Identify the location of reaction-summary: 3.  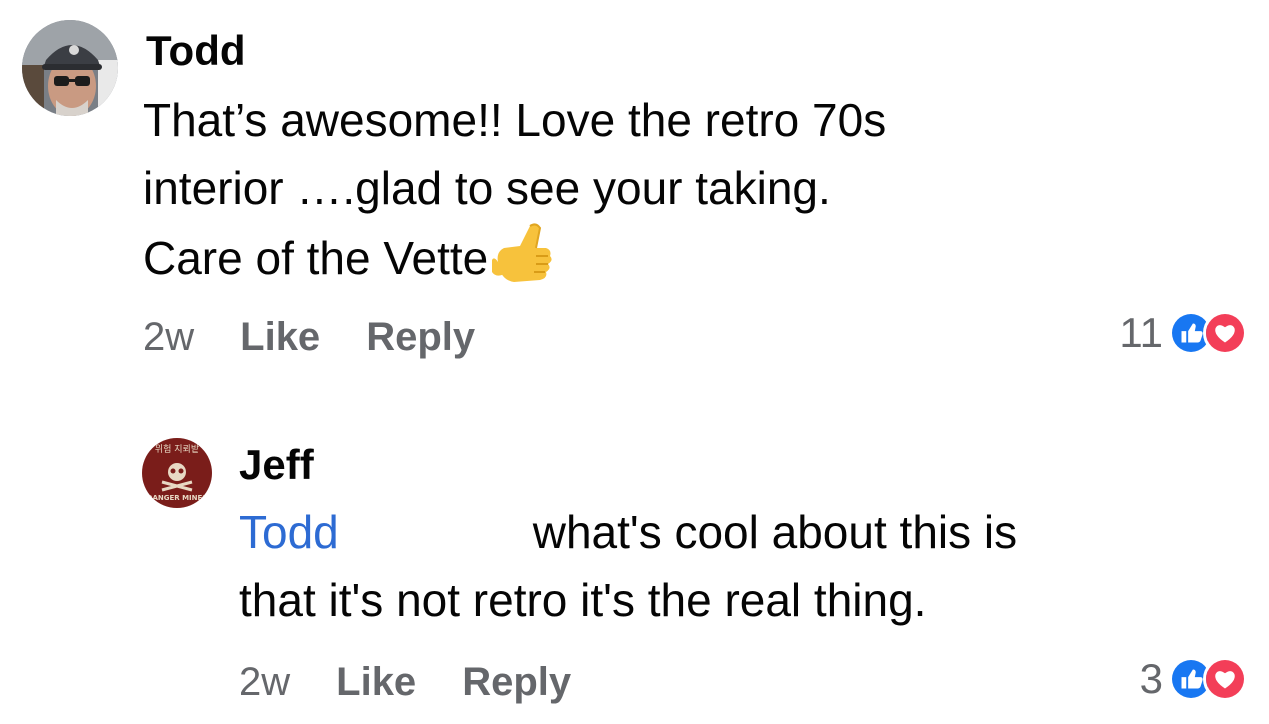
(1193, 679).